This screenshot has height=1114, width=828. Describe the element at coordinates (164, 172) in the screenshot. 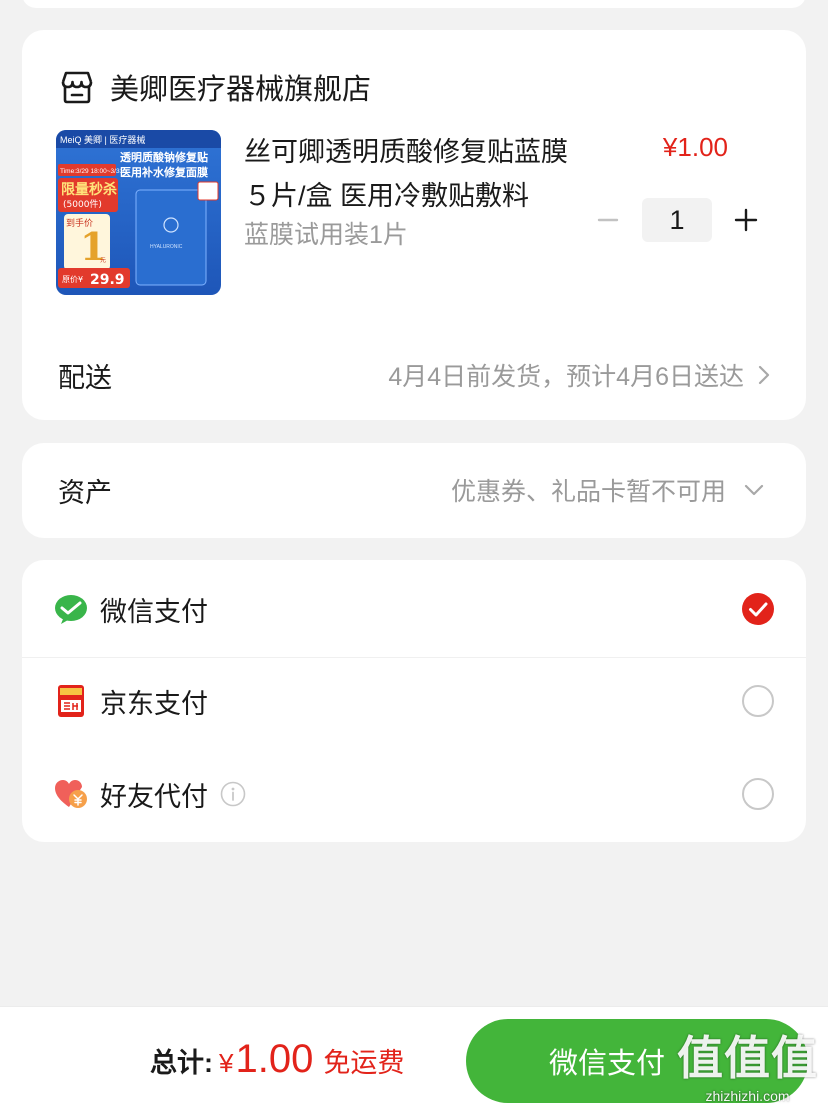

I see `image-headline-2: 医用补水修复面膜` at that location.